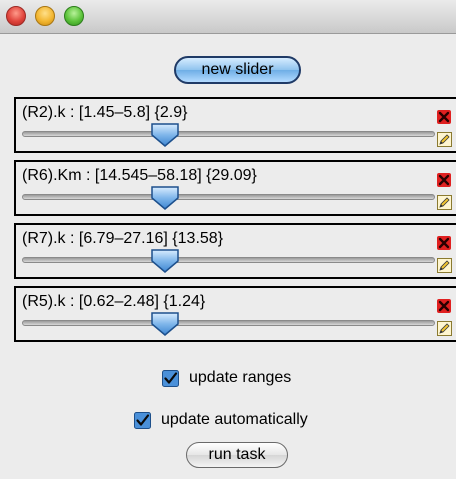 Image resolution: width=456 pixels, height=479 pixels. Describe the element at coordinates (139, 175) in the screenshot. I see `slider-label: (R6).Km : [14.545–58.18] {29.09}` at that location.